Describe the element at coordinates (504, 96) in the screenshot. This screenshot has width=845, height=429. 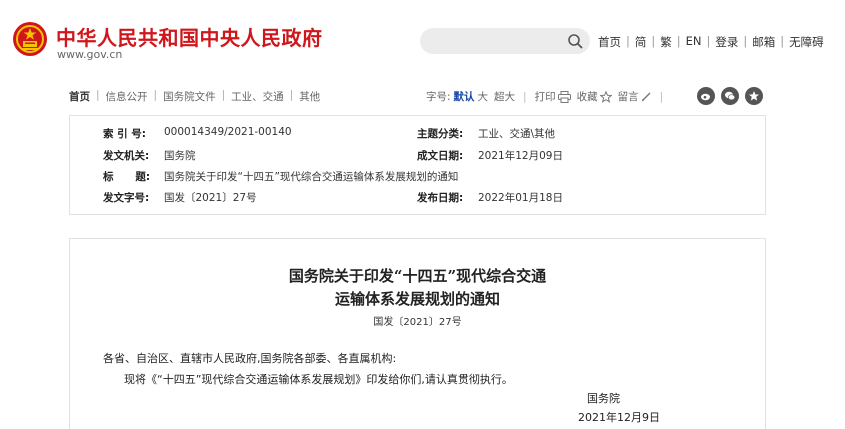
I see `font-size-xlarge: 超大` at that location.